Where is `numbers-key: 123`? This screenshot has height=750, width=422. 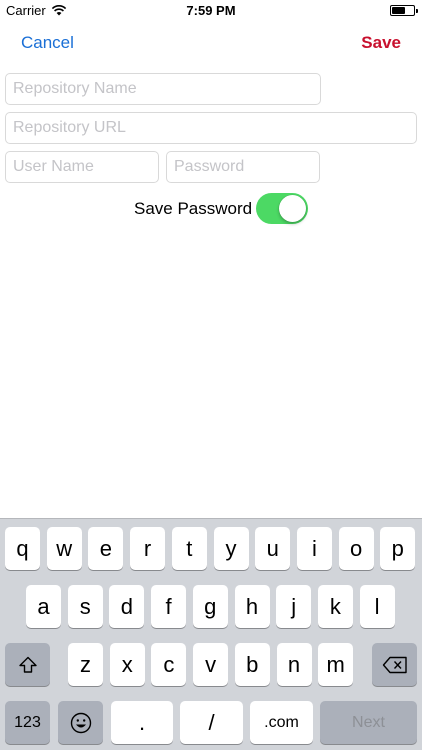
numbers-key: 123 is located at coordinates (27, 722).